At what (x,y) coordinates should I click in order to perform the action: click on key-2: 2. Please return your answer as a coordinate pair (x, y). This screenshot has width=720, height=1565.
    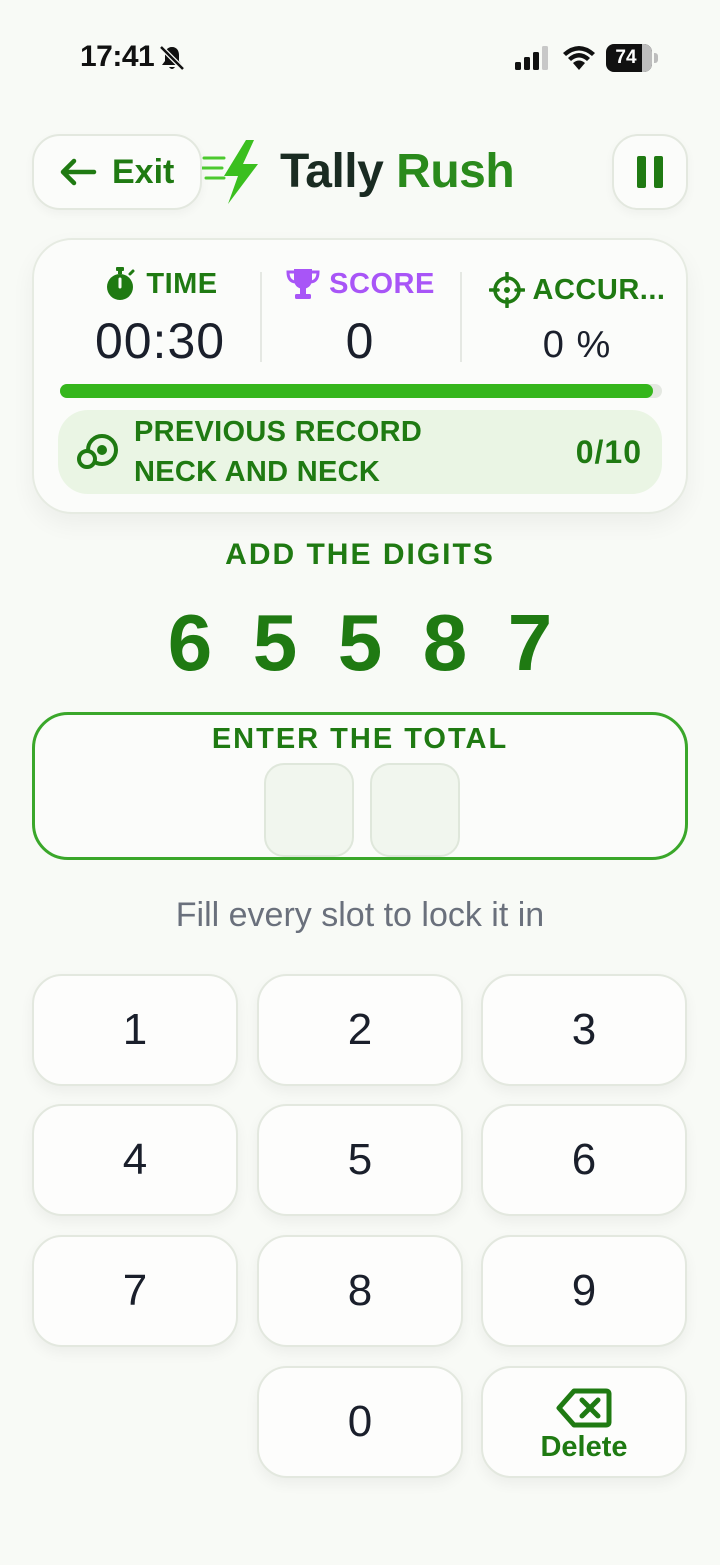
    Looking at the image, I should click on (360, 1030).